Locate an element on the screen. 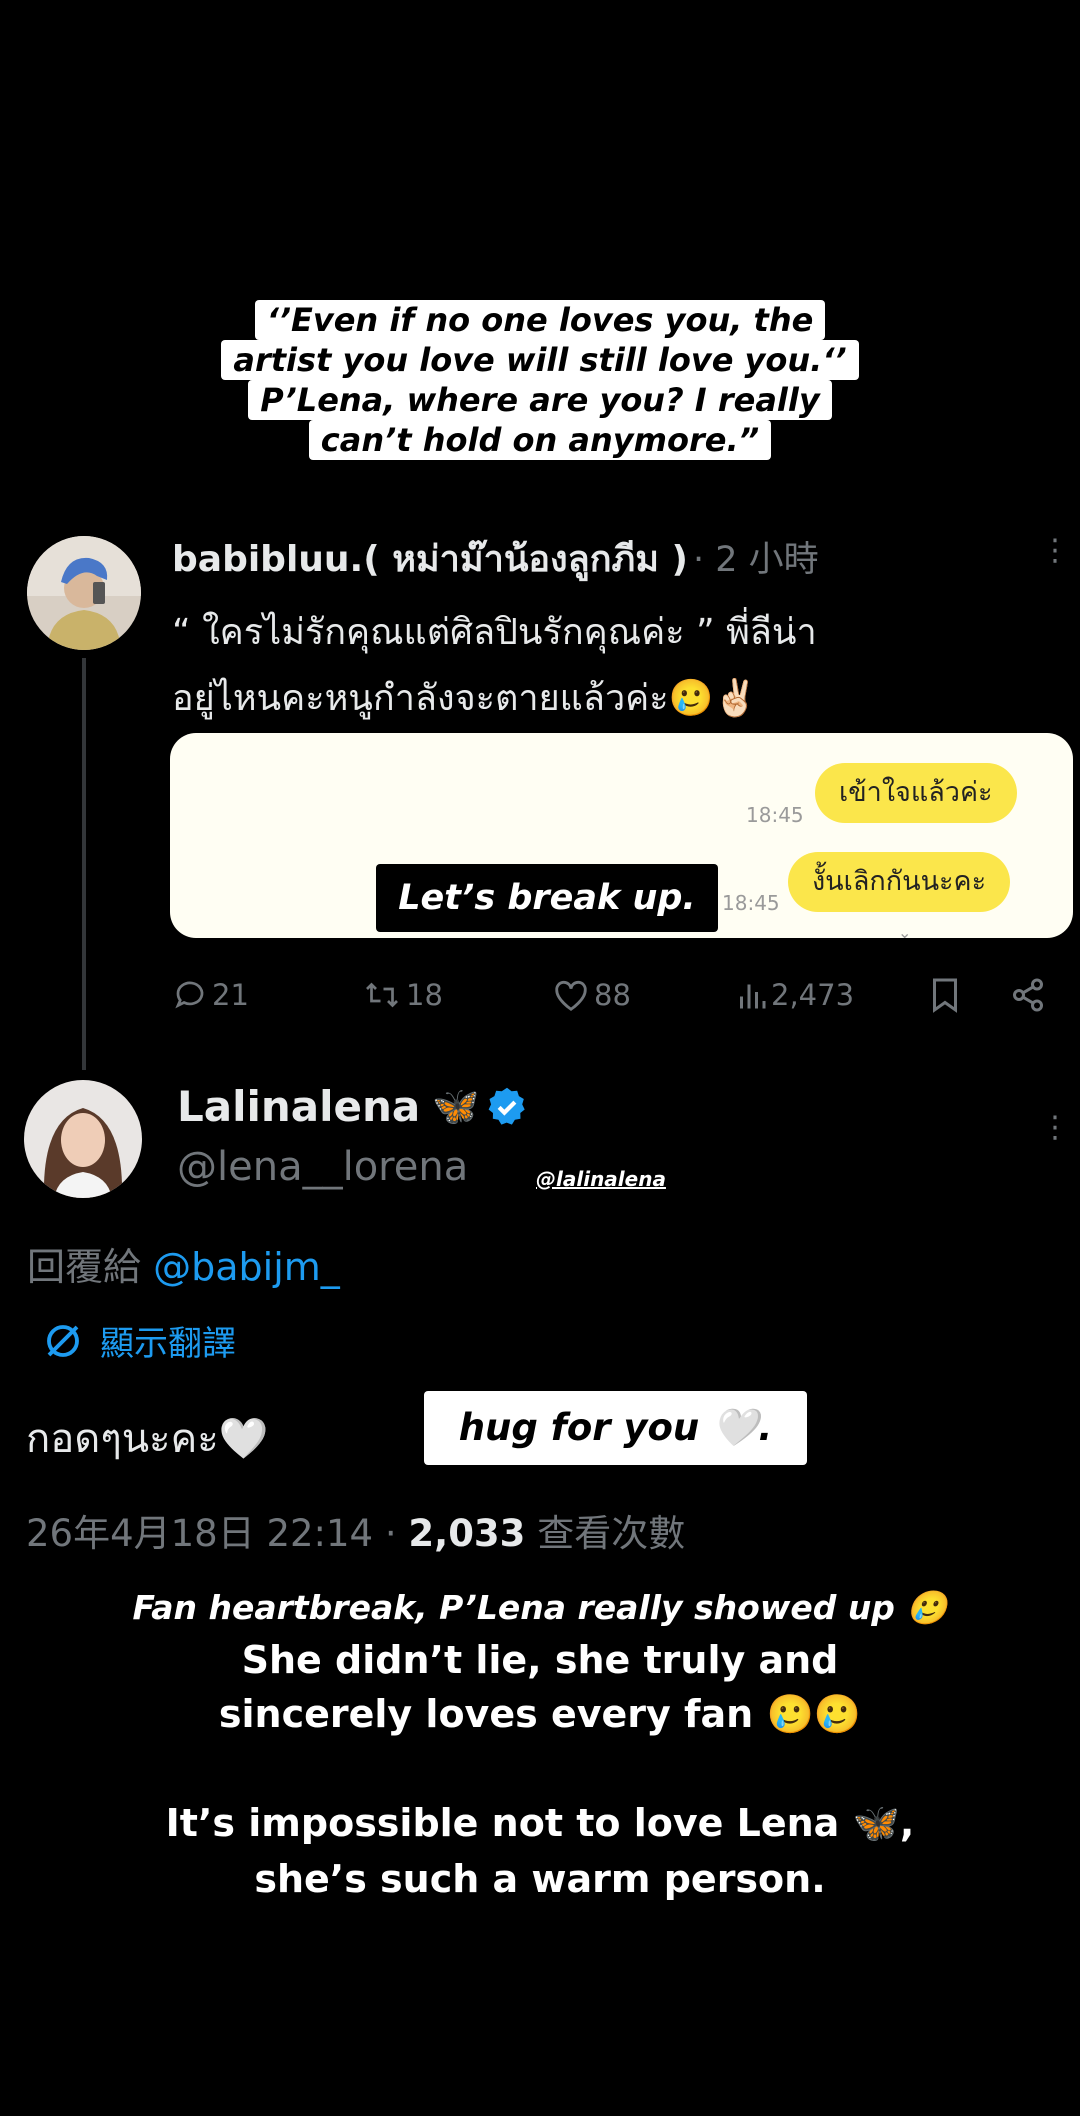 The image size is (1080, 2116). caption-line: ‘’Even if no one loves you, the is located at coordinates (540, 320).